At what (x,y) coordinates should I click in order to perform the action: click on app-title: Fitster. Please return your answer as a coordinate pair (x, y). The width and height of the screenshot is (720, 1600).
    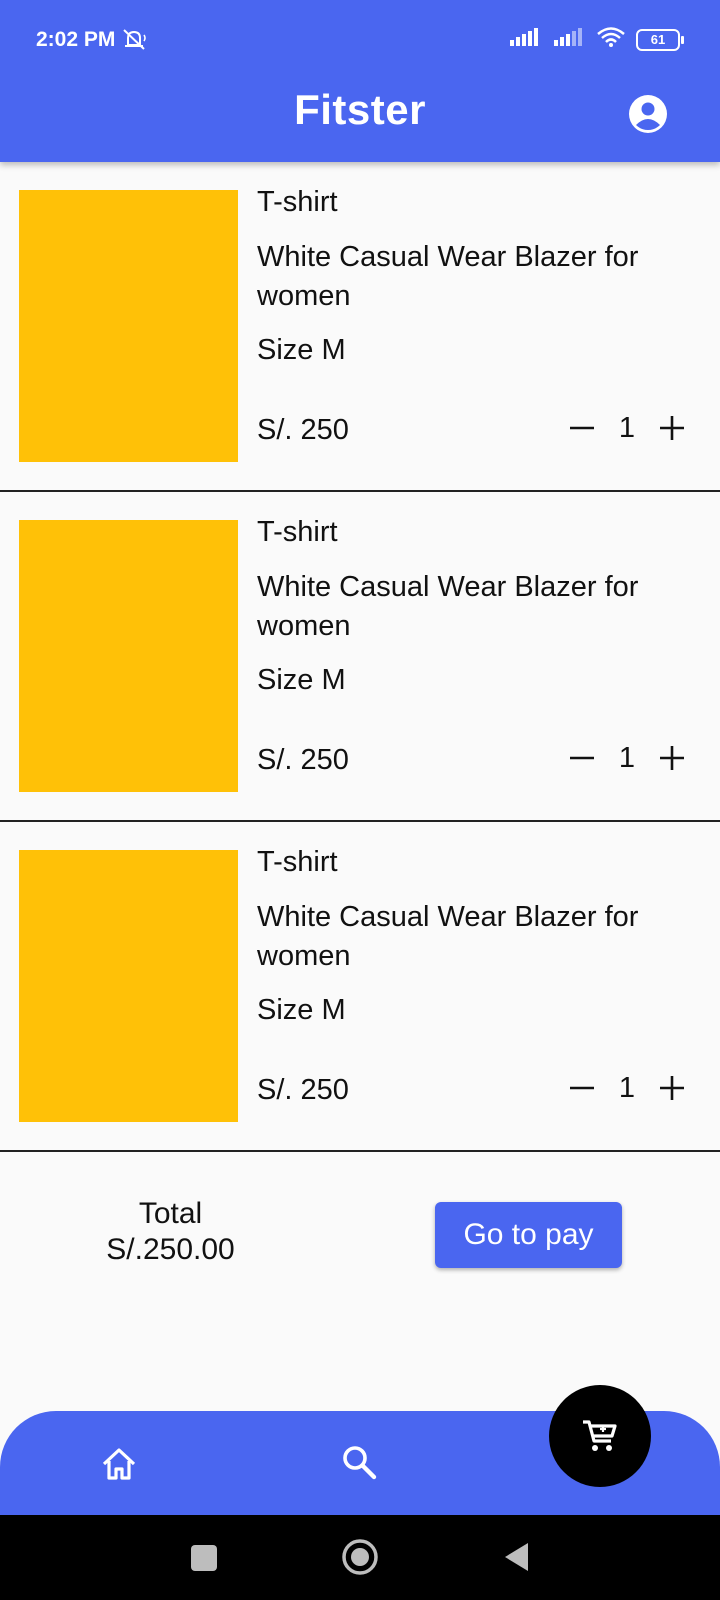
    Looking at the image, I should click on (360, 109).